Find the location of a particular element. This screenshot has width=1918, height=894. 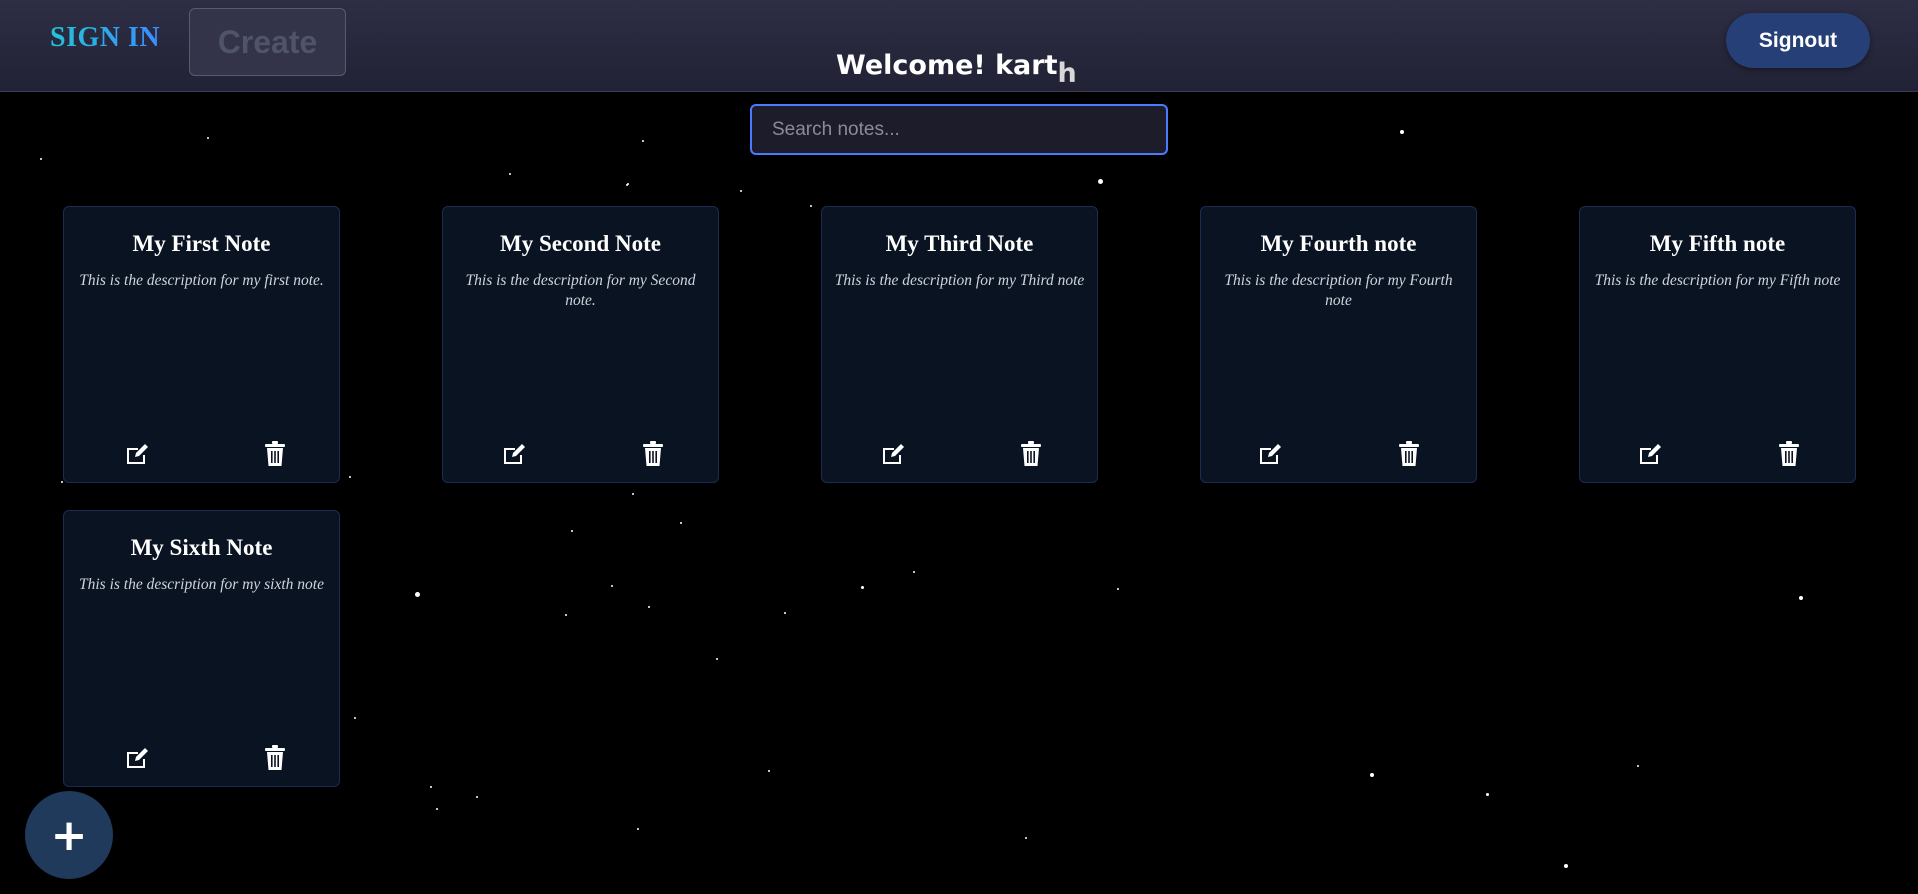

search-input is located at coordinates (959, 129).